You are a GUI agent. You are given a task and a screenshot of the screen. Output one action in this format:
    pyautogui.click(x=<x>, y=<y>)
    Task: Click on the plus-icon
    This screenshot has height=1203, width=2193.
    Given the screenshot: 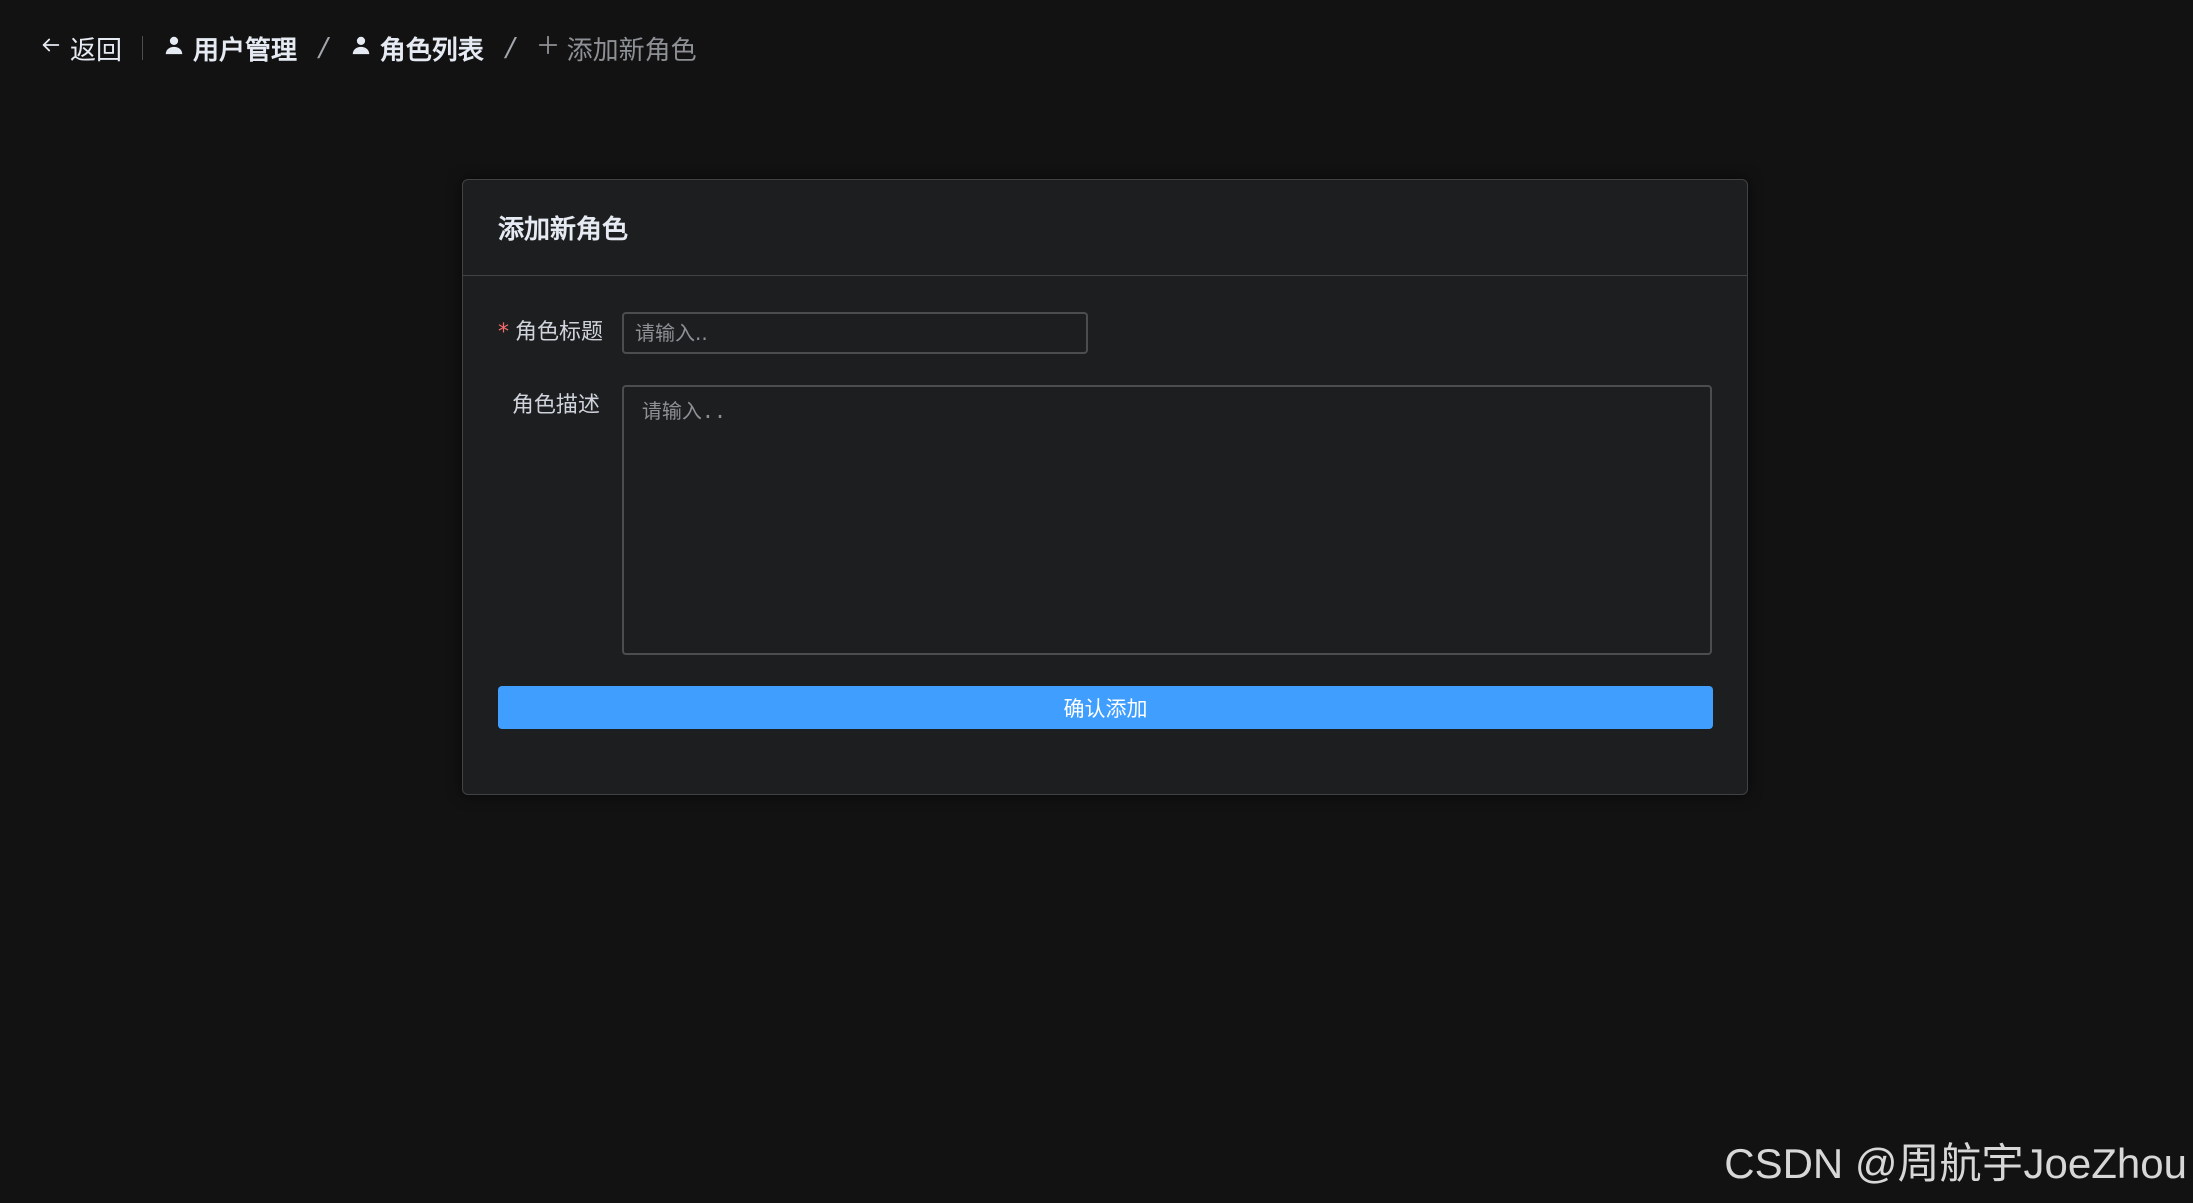 What is the action you would take?
    pyautogui.click(x=552, y=48)
    